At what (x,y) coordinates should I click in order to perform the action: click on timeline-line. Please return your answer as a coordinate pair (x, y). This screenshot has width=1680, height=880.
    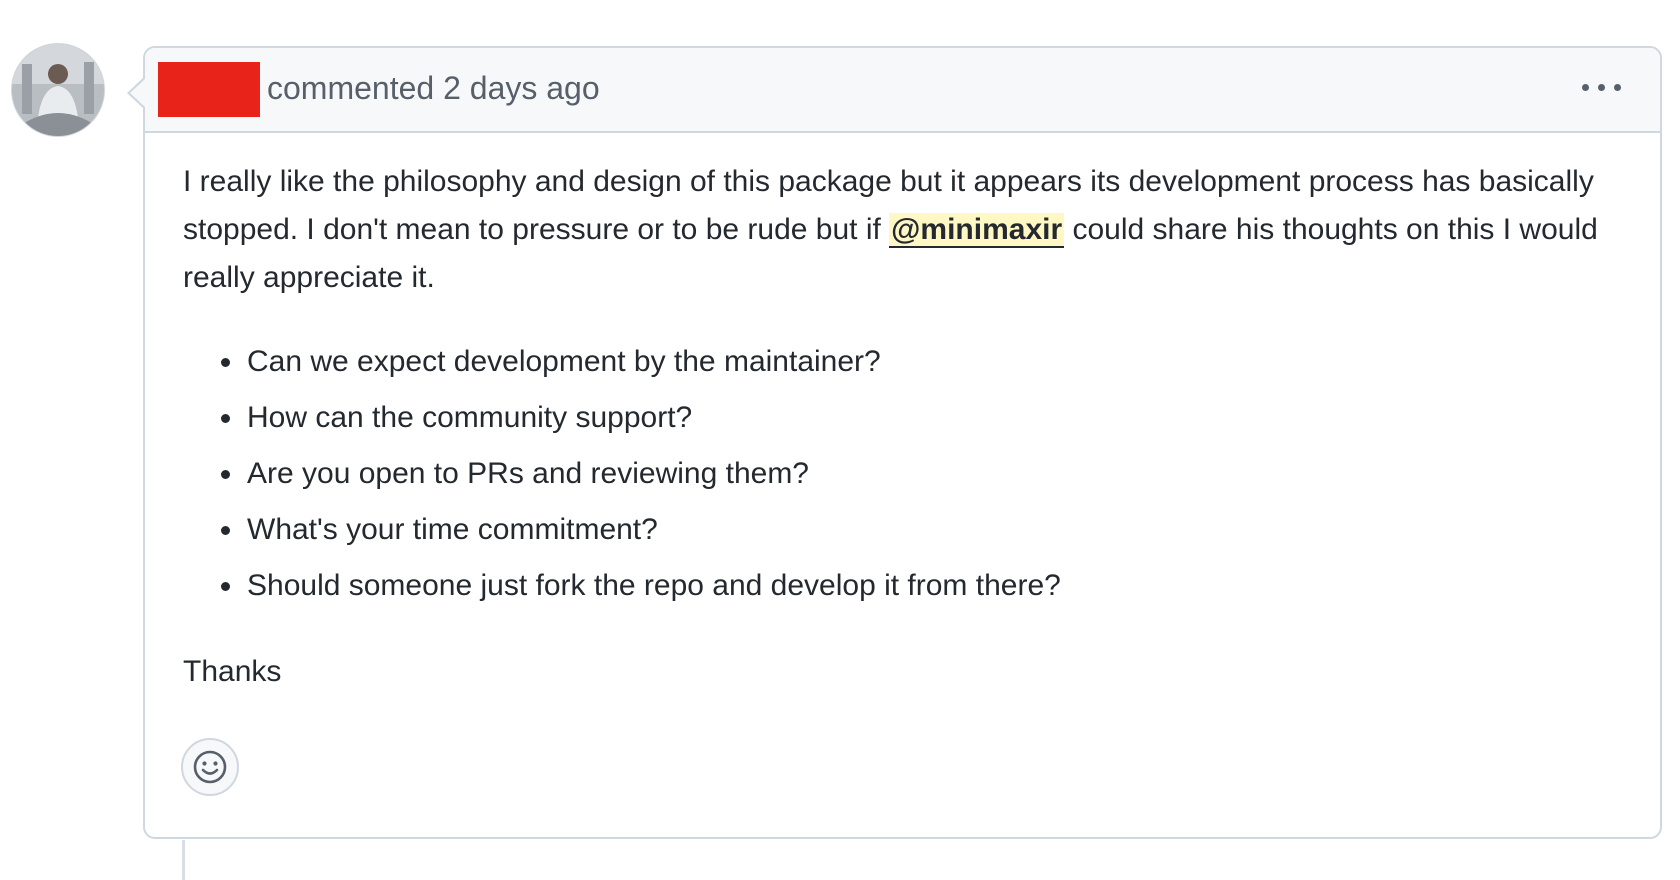
    Looking at the image, I should click on (183, 860).